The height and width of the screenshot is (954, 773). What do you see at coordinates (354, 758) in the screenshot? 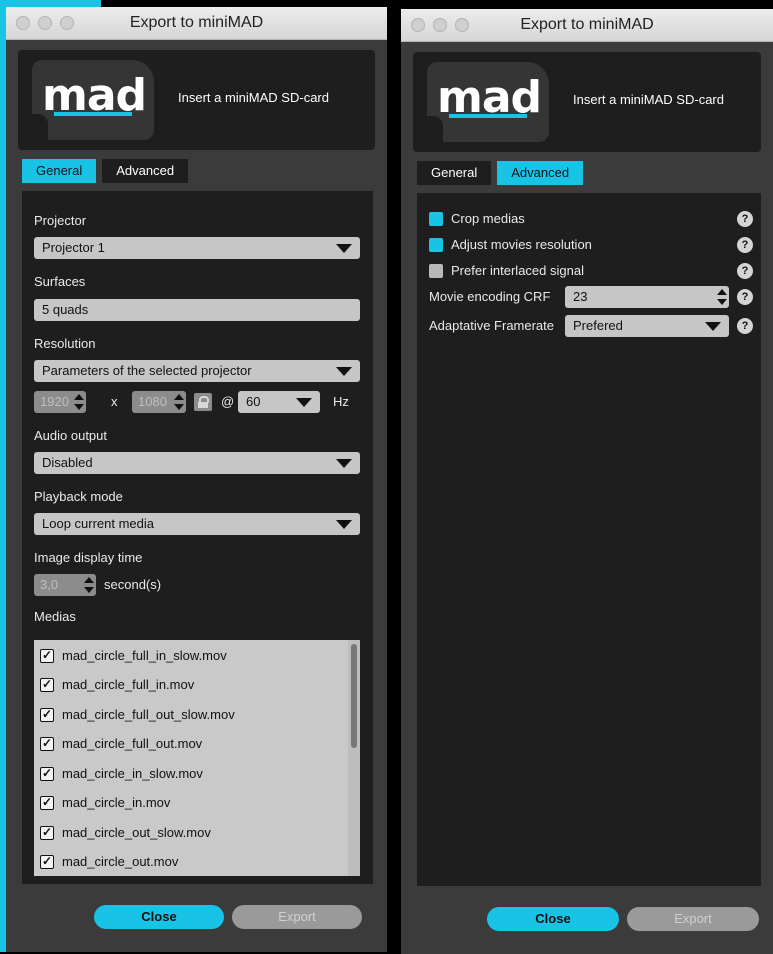
I see `media-list-scrollbar` at bounding box center [354, 758].